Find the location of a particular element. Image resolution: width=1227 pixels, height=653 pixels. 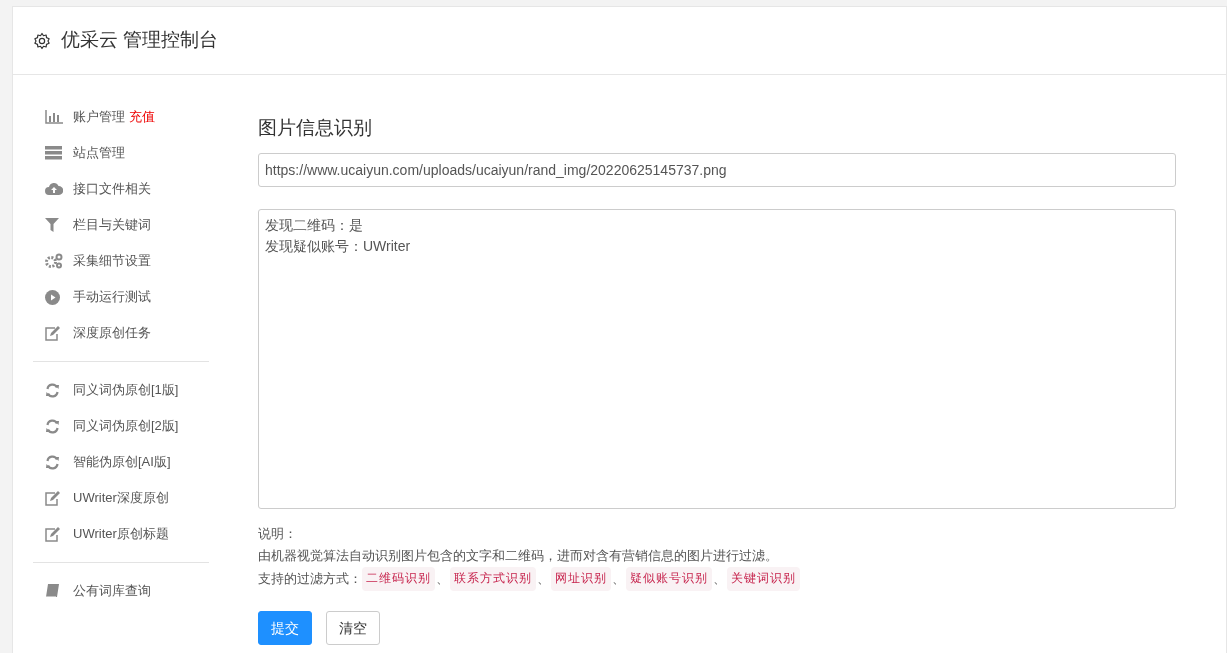

result-line: 发现疑似账号：UWriter is located at coordinates (338, 246).